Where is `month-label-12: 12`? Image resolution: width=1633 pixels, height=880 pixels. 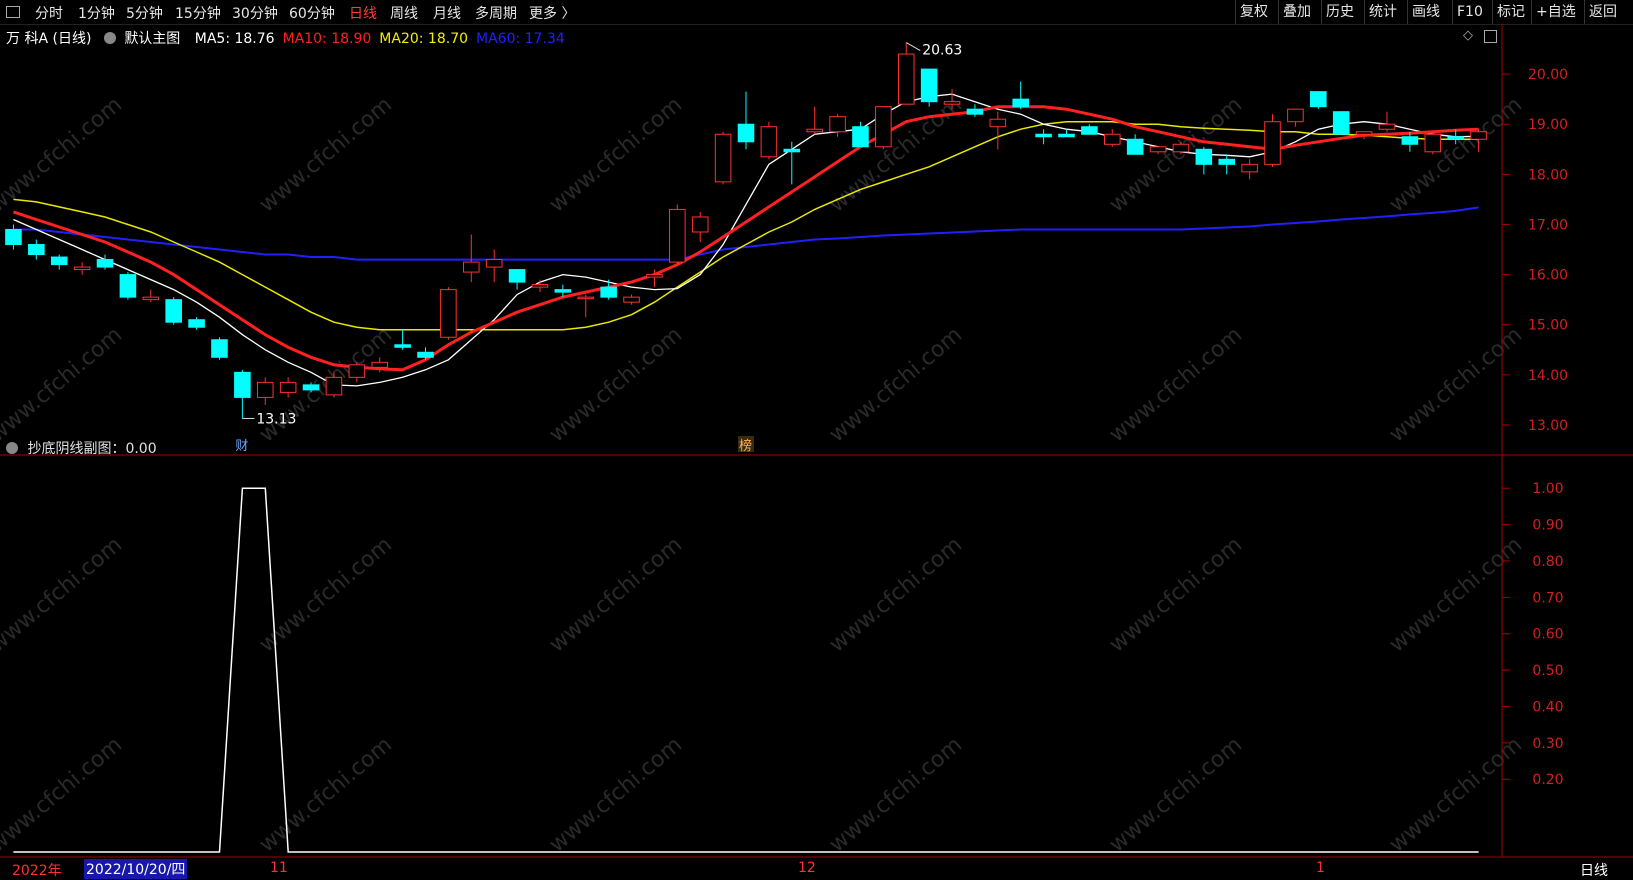
month-label-12: 12 is located at coordinates (807, 868).